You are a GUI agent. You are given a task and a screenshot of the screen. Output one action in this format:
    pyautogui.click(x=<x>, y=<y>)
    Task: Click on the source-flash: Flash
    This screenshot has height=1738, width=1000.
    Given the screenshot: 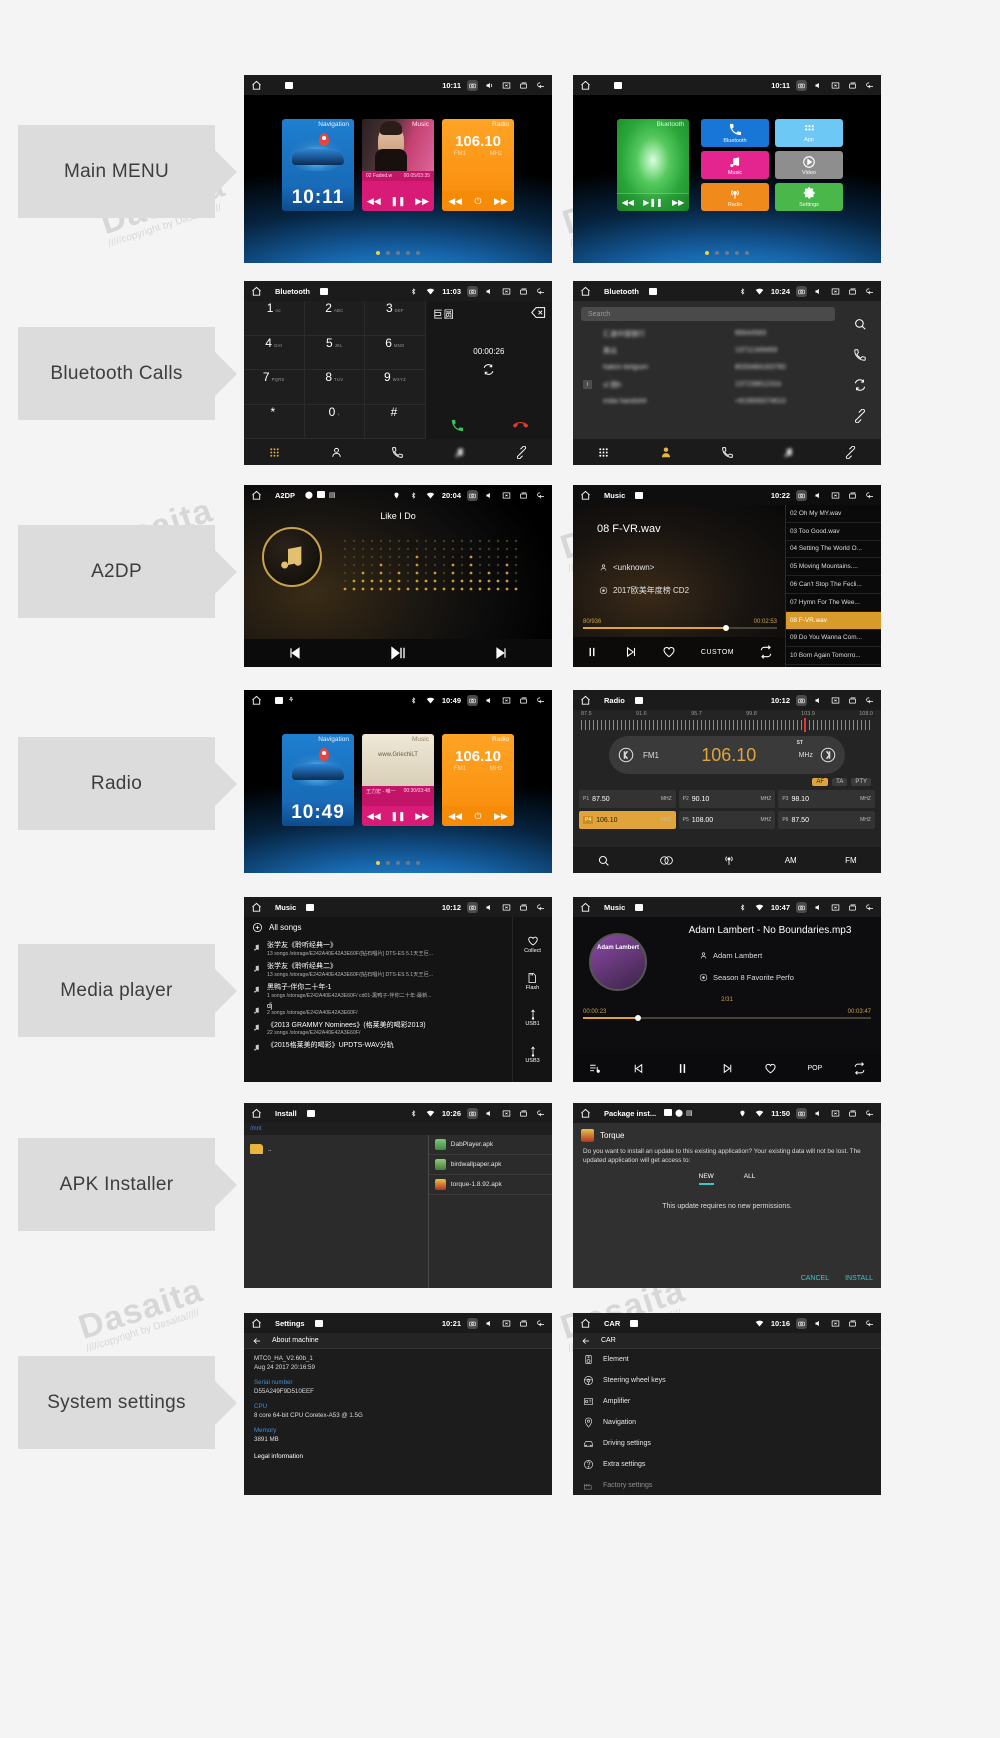 What is the action you would take?
    pyautogui.click(x=532, y=981)
    